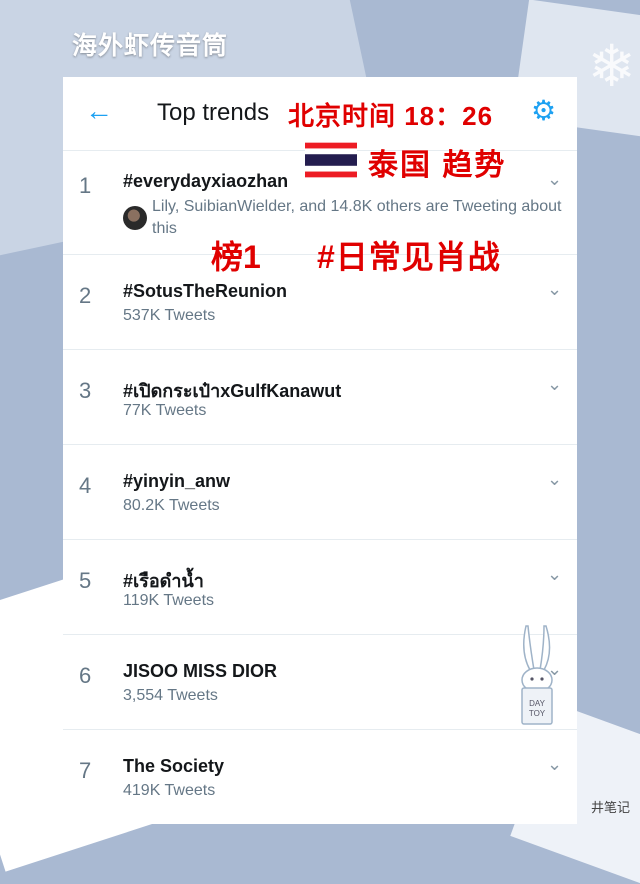  What do you see at coordinates (205, 181) in the screenshot?
I see `trend-tag: #everydayxiaozhan` at bounding box center [205, 181].